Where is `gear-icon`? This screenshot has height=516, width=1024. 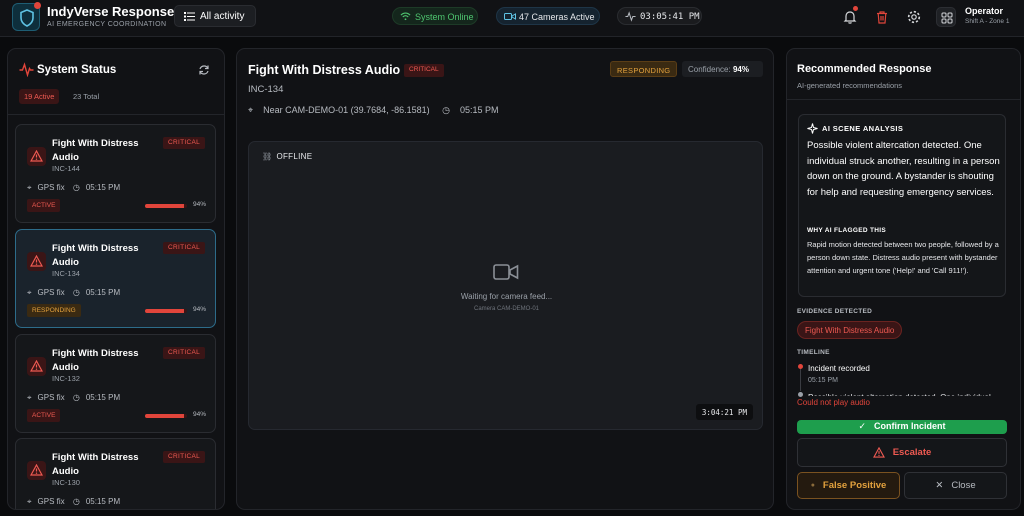
gear-icon is located at coordinates (914, 17).